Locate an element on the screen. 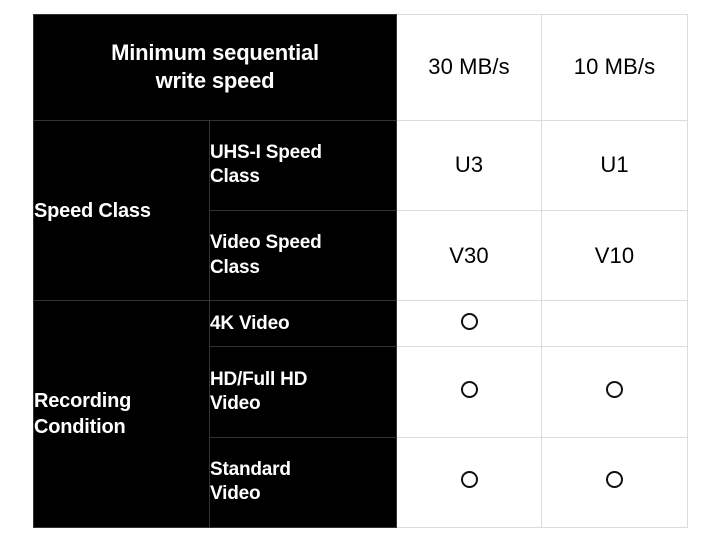 The image size is (720, 560). cell-video-speed-30mbs-value: V30 is located at coordinates (469, 255).